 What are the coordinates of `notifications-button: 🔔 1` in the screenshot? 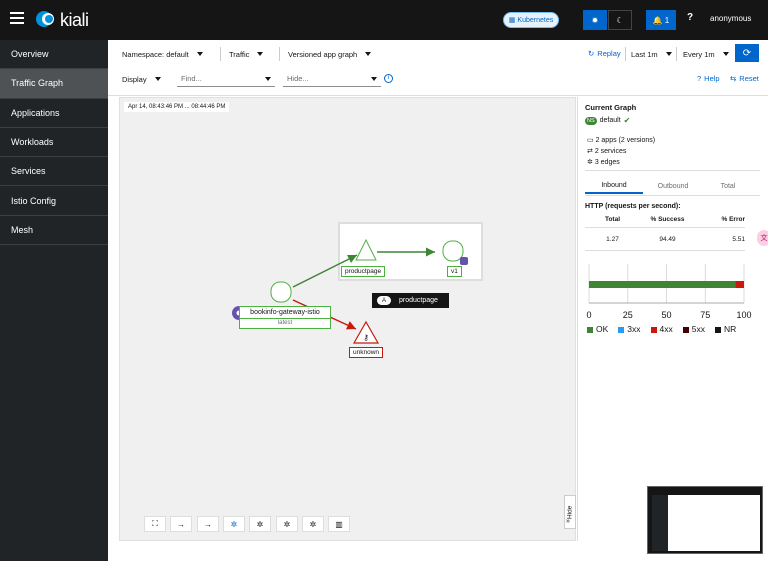 It's located at (661, 20).